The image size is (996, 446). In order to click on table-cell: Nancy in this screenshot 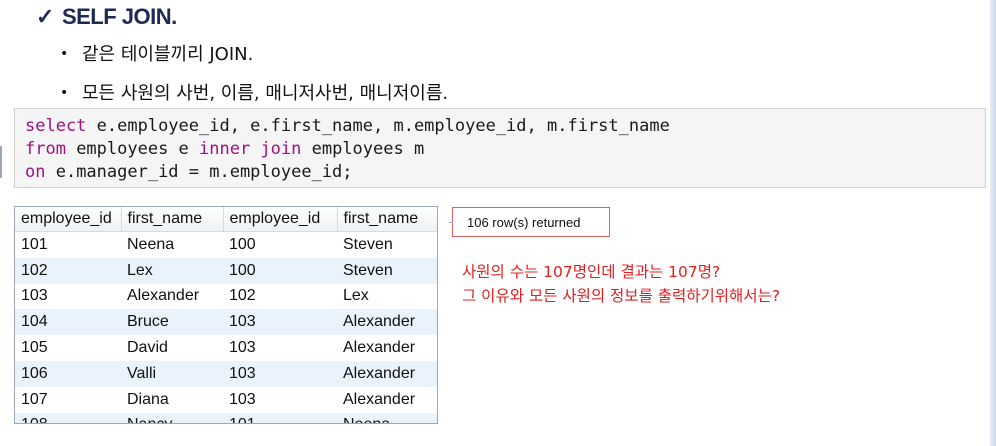, I will do `click(172, 417)`.